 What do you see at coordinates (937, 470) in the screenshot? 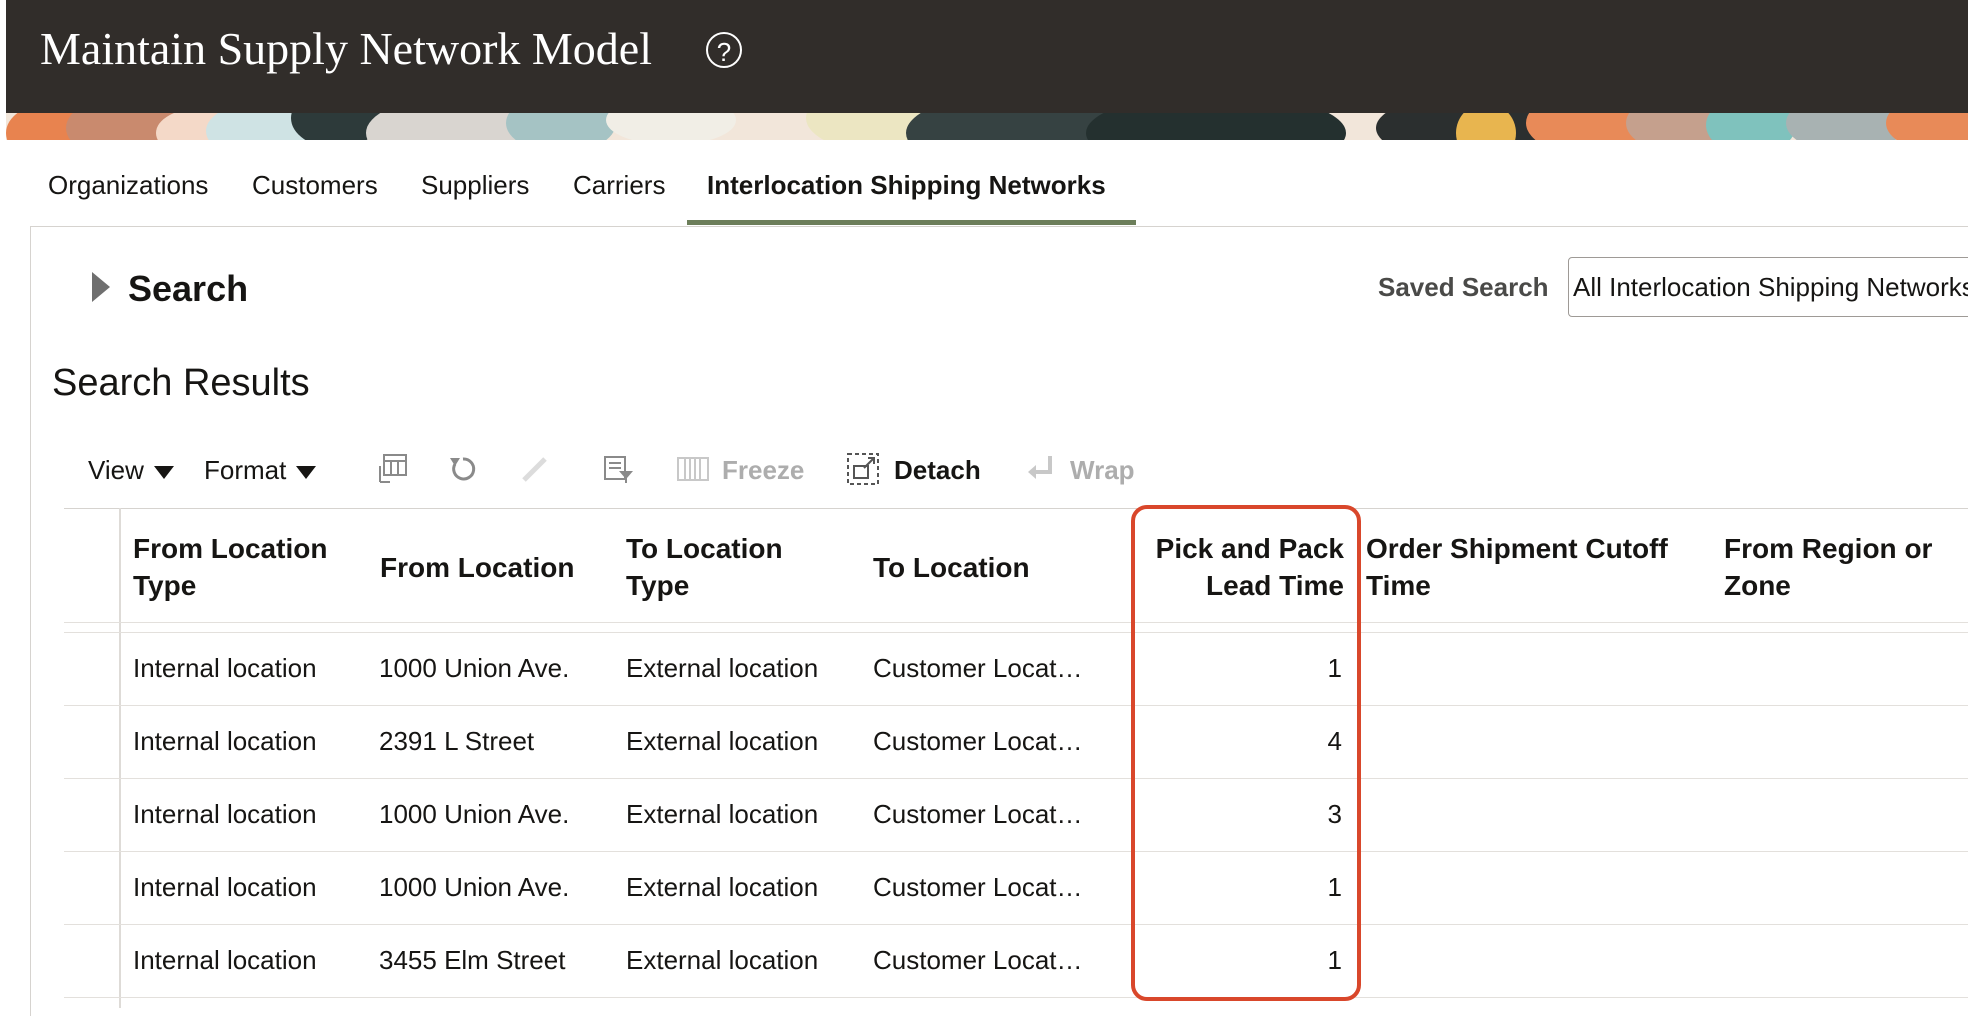
I see `detach-button: Detach` at bounding box center [937, 470].